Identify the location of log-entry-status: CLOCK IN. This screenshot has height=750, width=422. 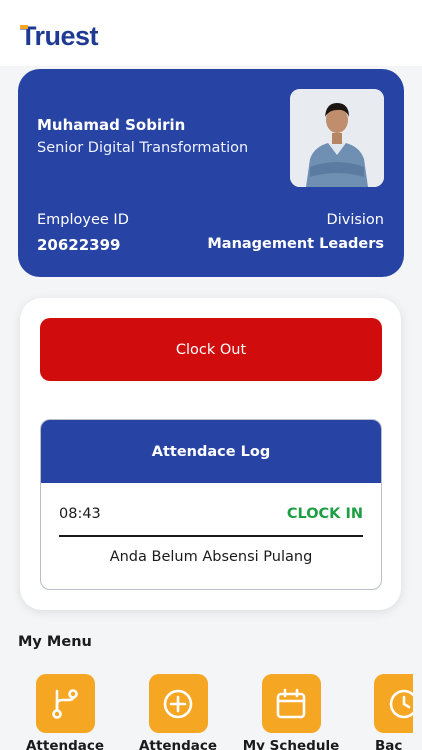
(324, 514).